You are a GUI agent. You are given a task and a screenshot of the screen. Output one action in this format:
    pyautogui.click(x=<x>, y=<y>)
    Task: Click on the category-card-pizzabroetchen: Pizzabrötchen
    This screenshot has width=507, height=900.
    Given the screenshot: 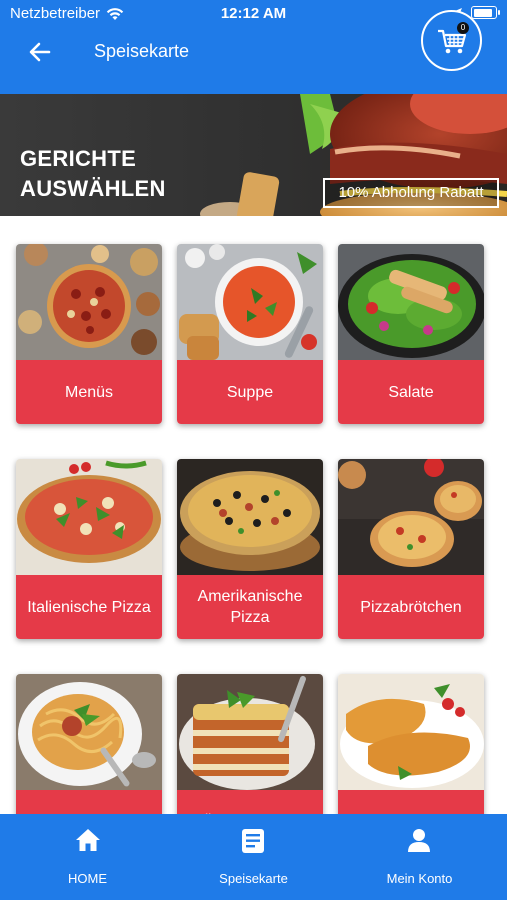 What is the action you would take?
    pyautogui.click(x=411, y=549)
    